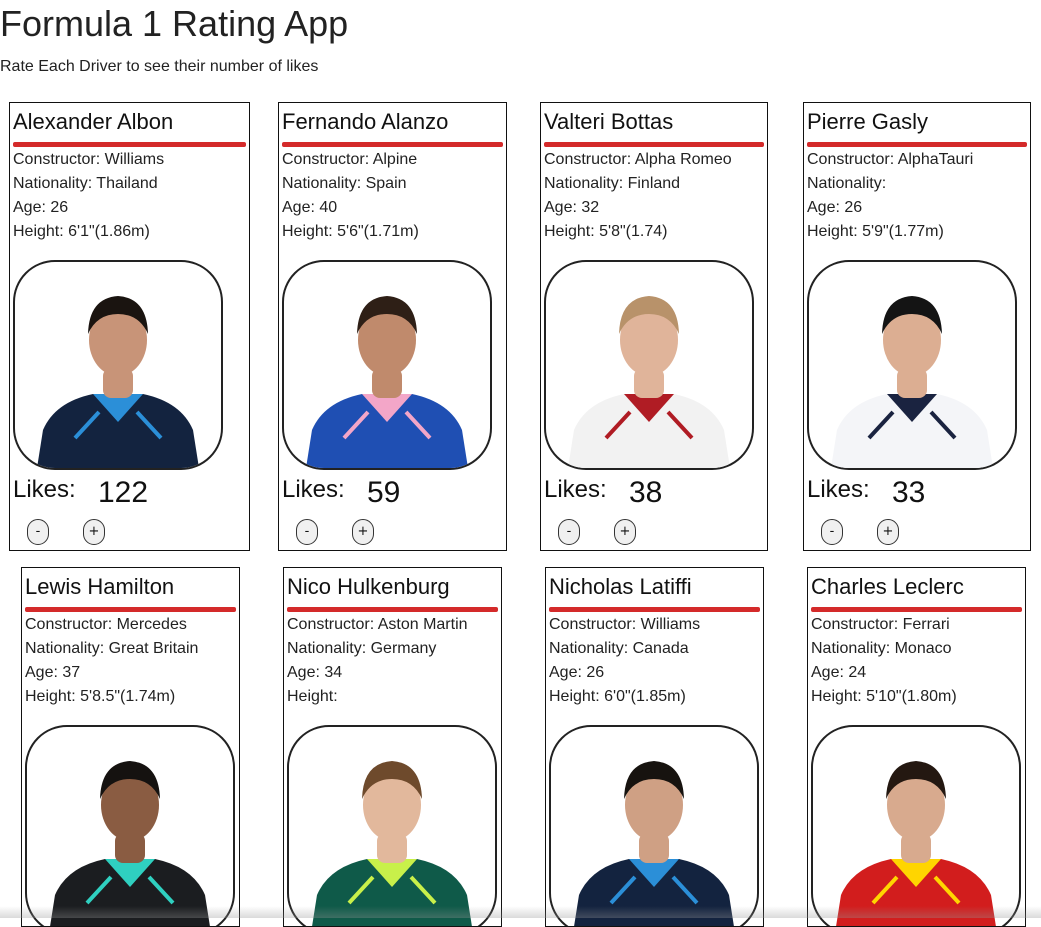  What do you see at coordinates (100, 696) in the screenshot?
I see `driver-height: Height: 5'8.5"(1.74m)` at bounding box center [100, 696].